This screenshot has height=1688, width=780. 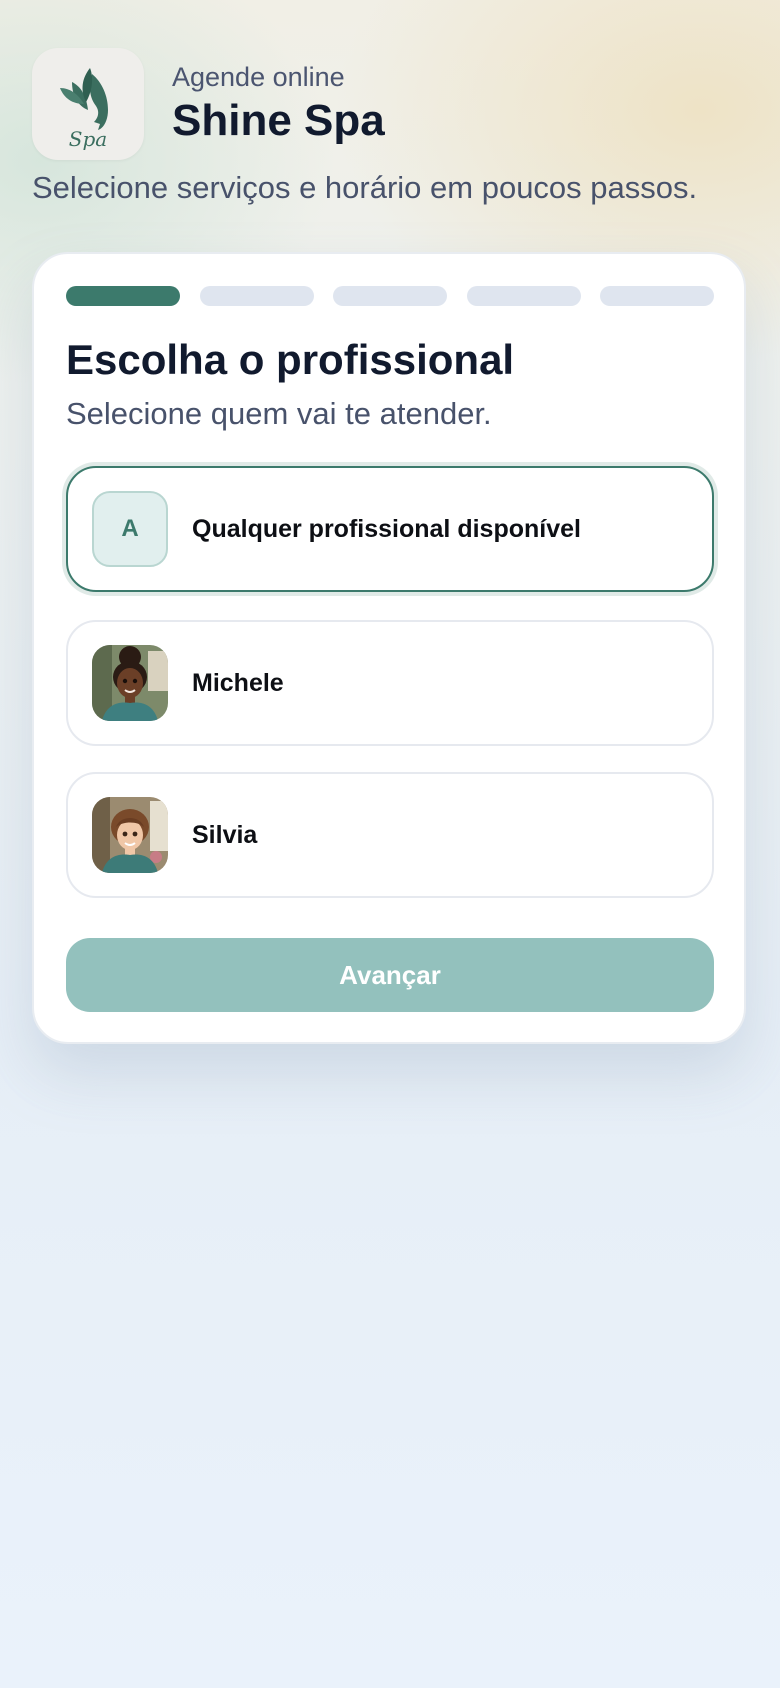 I want to click on spa-logo-text: Spa, so click(x=88, y=138).